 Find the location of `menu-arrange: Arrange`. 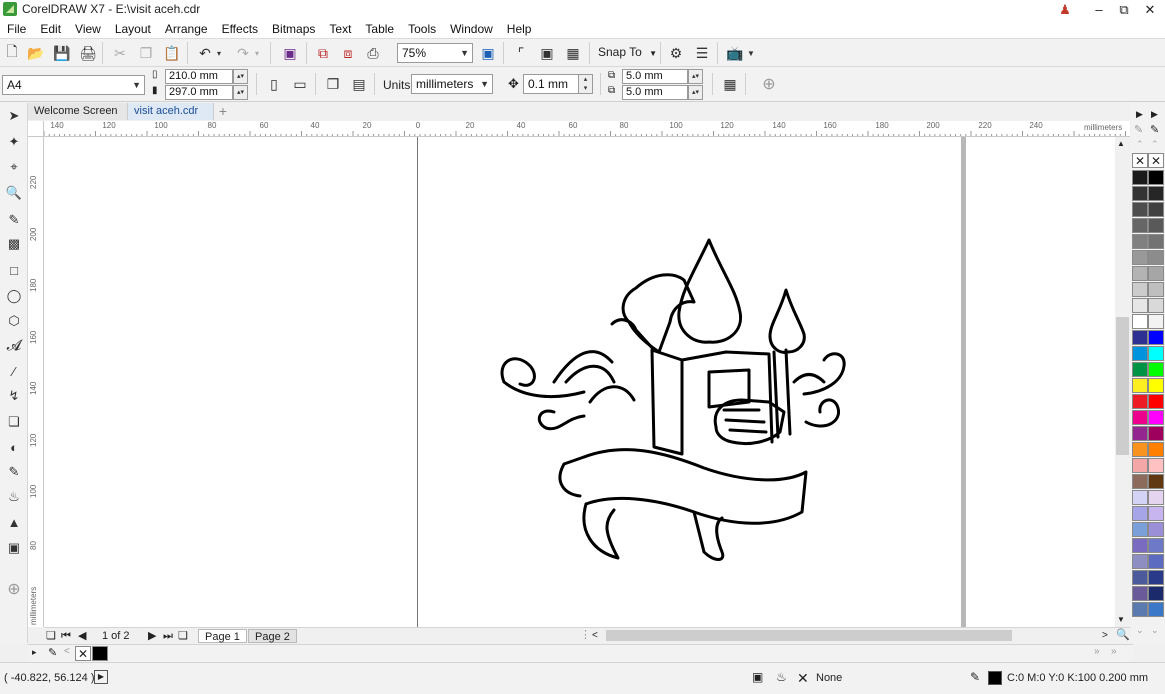

menu-arrange: Arrange is located at coordinates (186, 29).